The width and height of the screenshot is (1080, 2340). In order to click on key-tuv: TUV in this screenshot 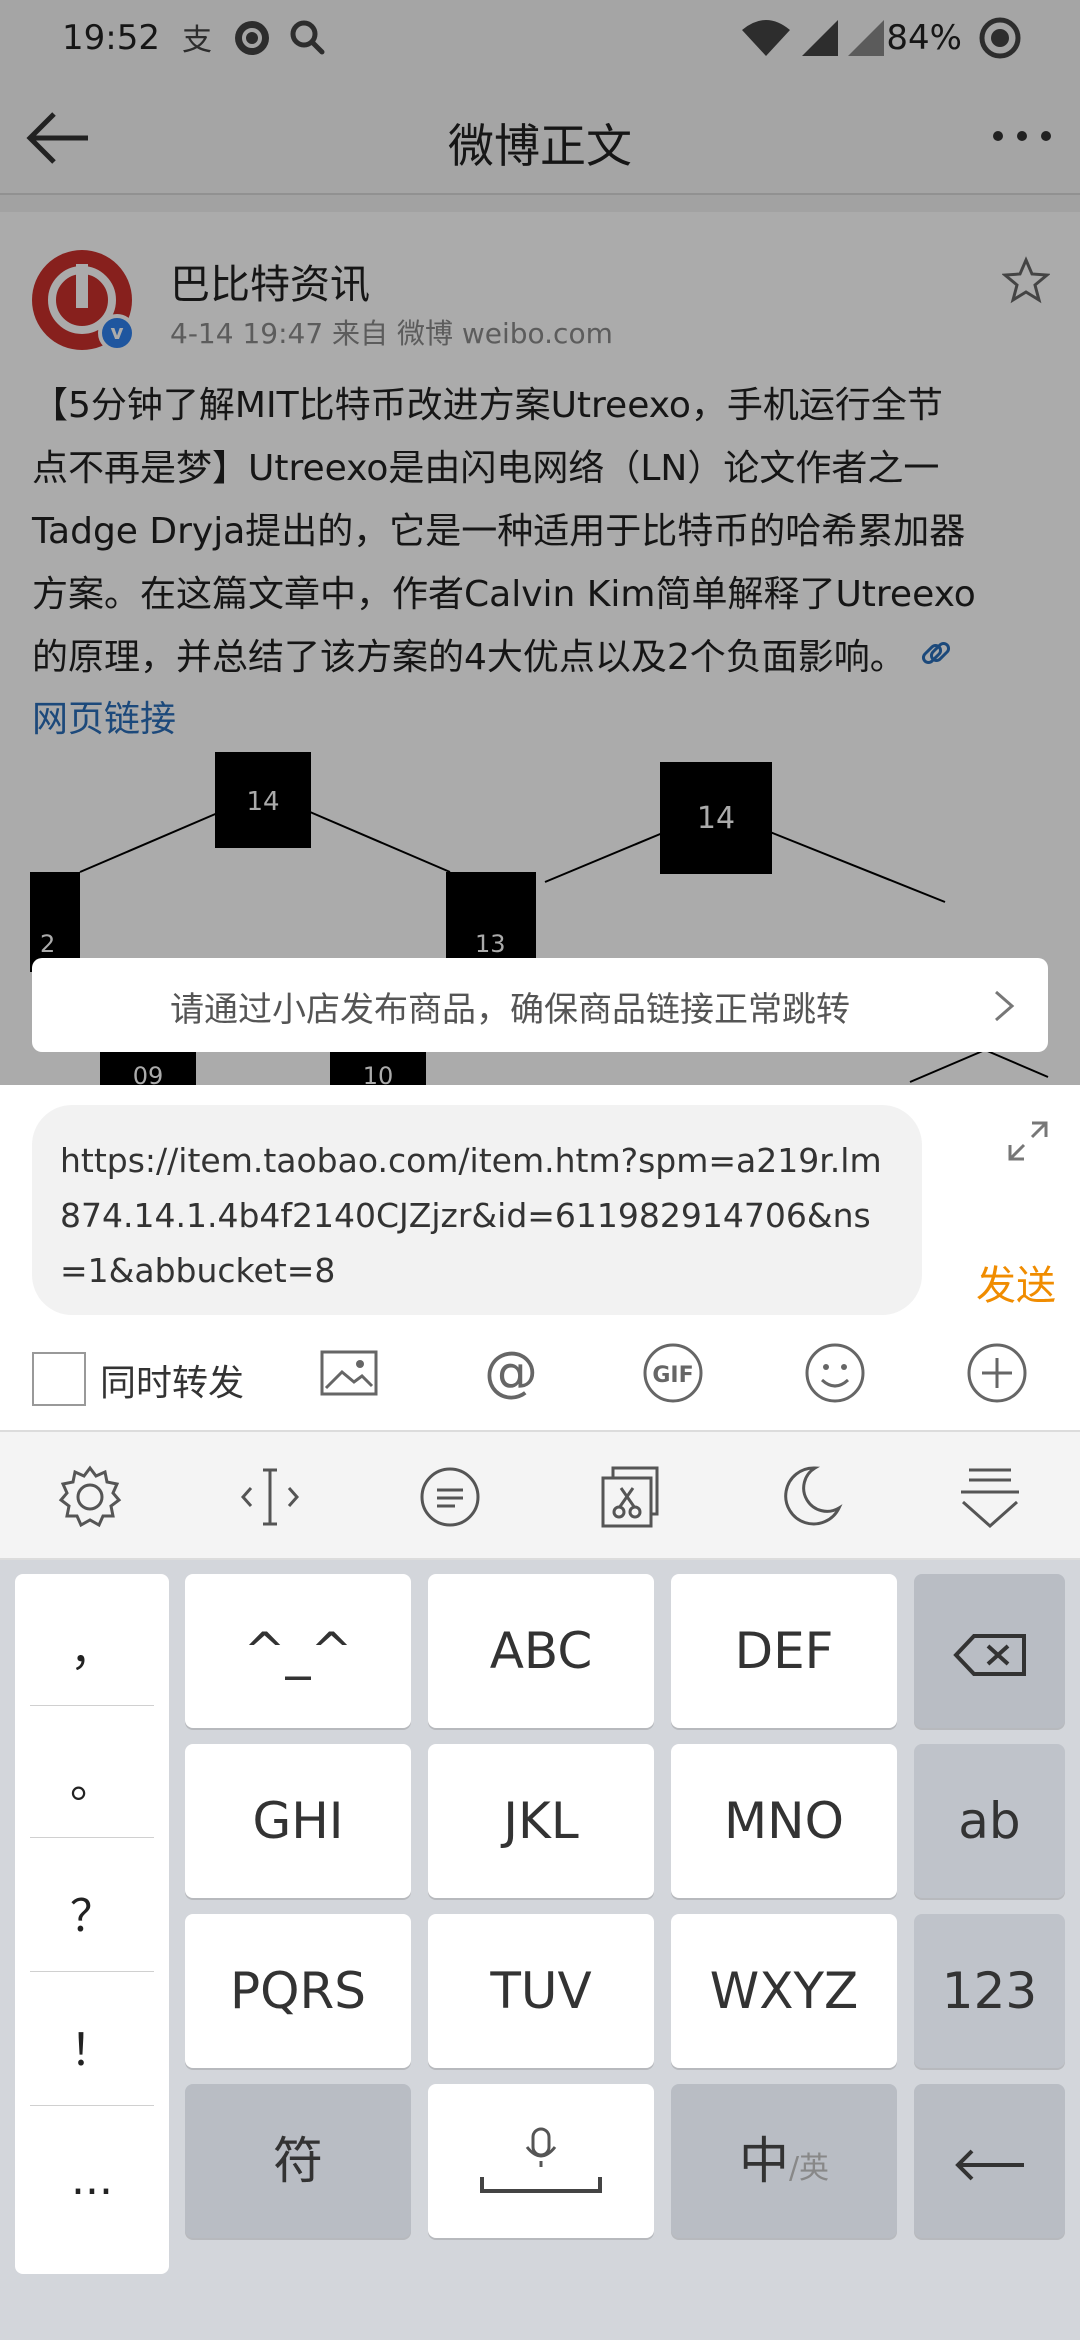, I will do `click(541, 1991)`.